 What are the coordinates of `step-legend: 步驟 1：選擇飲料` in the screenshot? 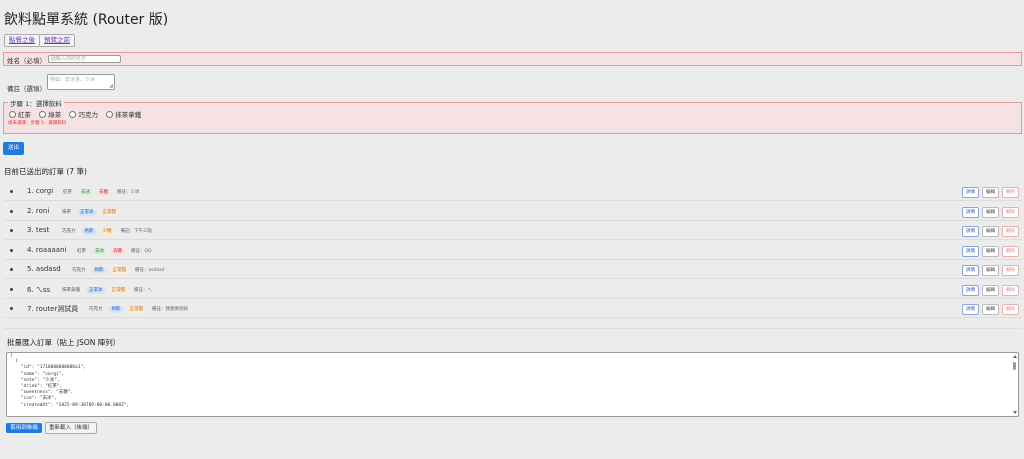 It's located at (36, 103).